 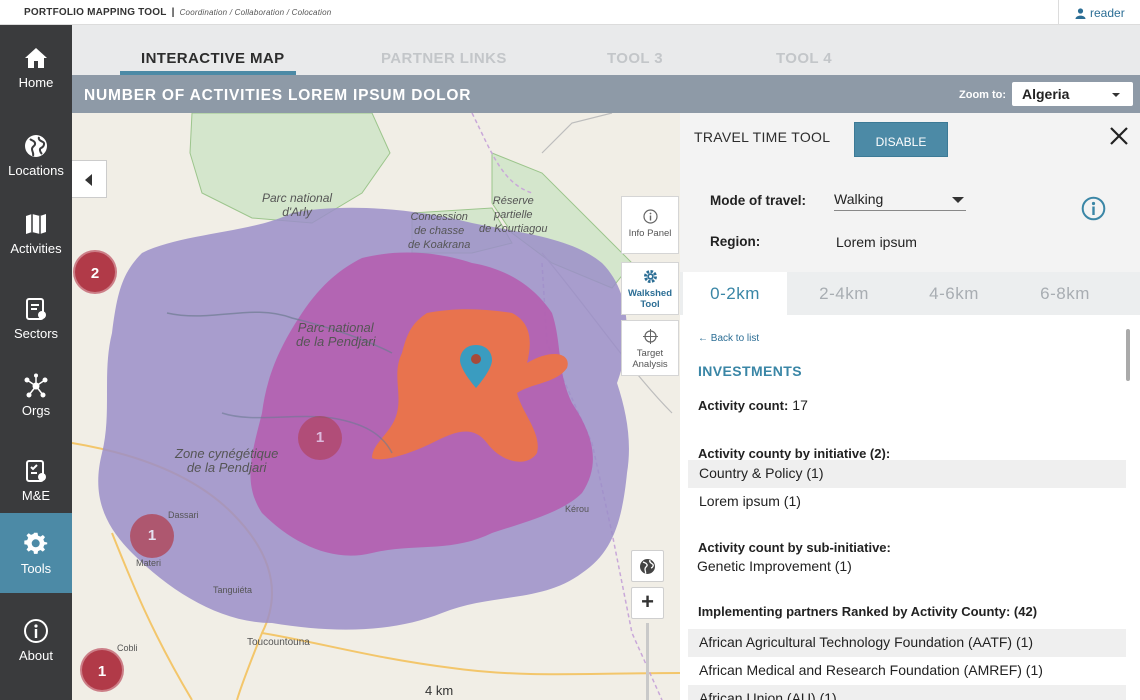 I want to click on zoom-in-button: +, so click(x=647, y=603).